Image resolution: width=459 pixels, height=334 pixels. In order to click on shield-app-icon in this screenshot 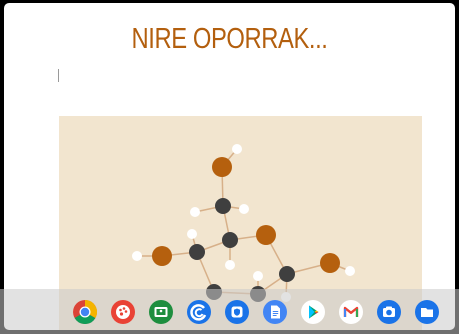, I will do `click(237, 312)`.